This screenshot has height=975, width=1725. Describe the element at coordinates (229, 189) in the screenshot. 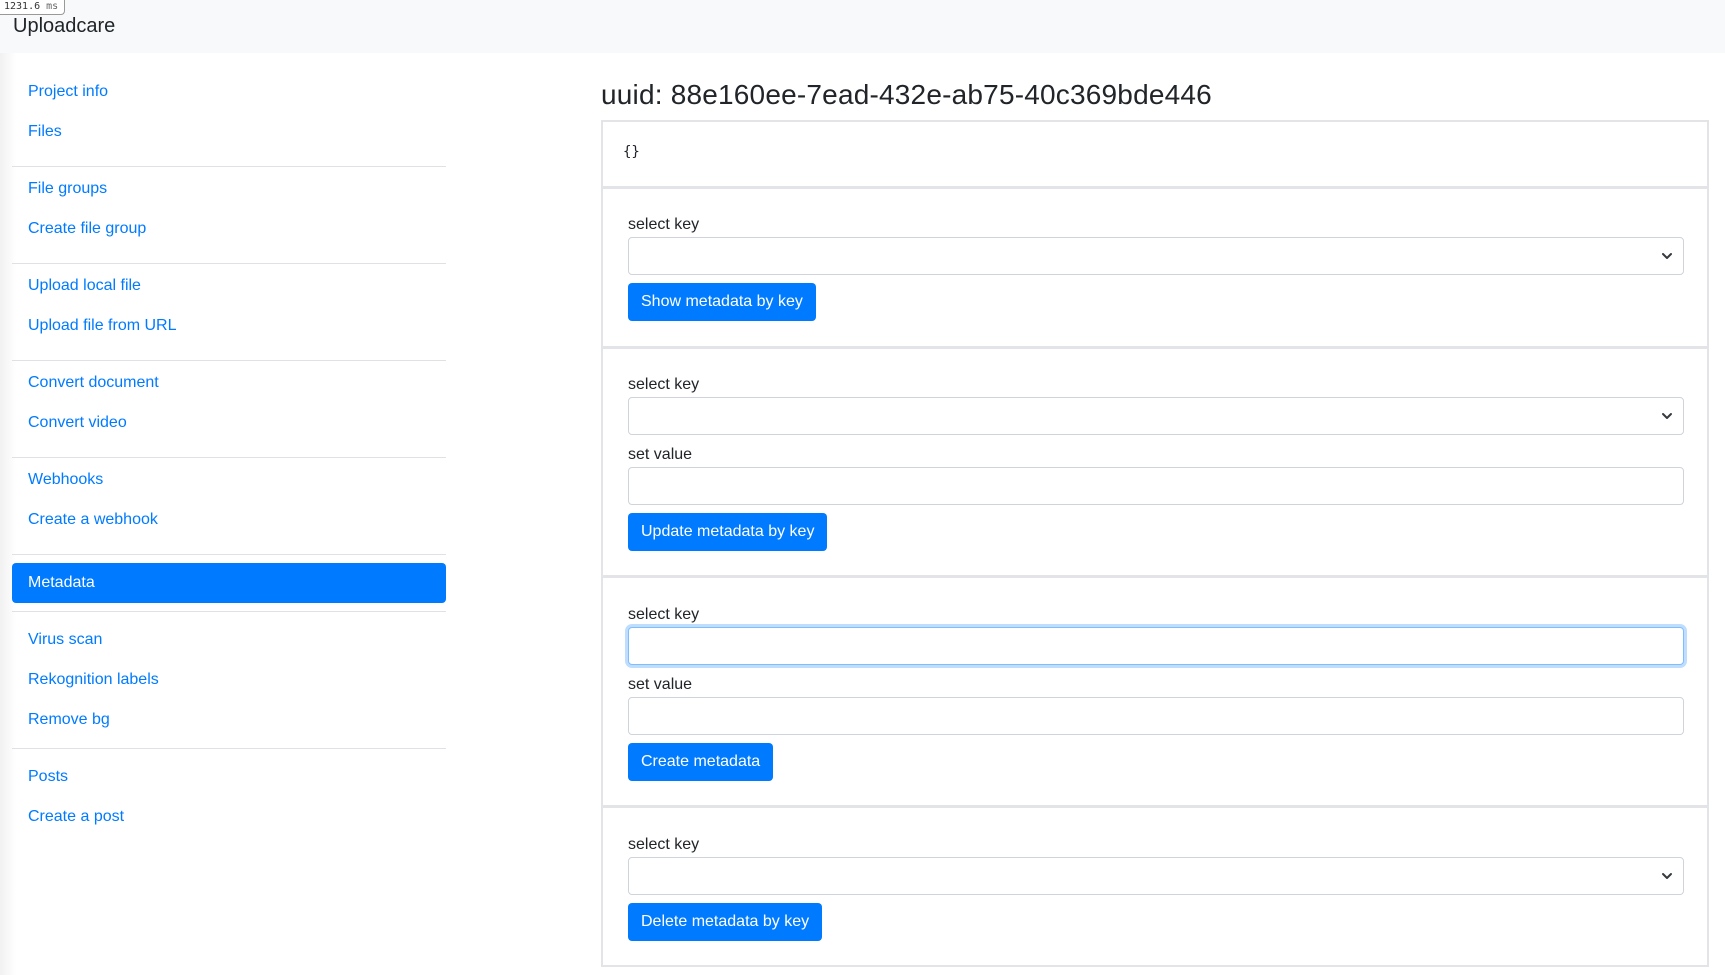

I see `sidebar-item-file-groups: File groups` at that location.